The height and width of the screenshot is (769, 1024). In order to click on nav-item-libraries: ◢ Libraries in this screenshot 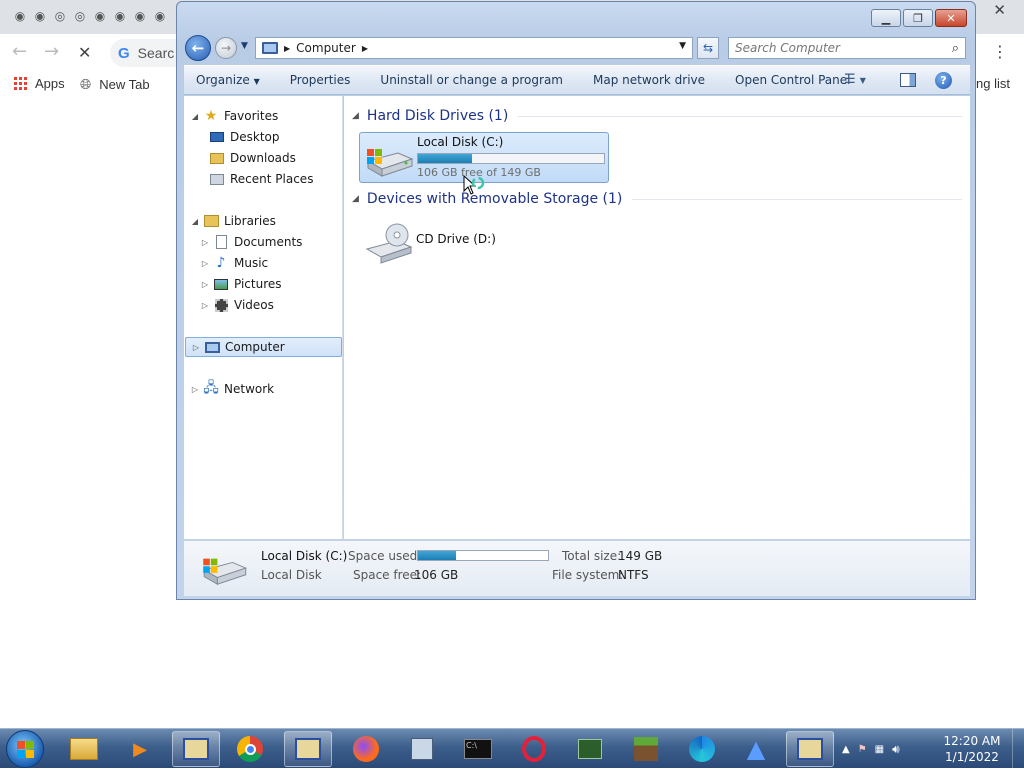, I will do `click(233, 221)`.